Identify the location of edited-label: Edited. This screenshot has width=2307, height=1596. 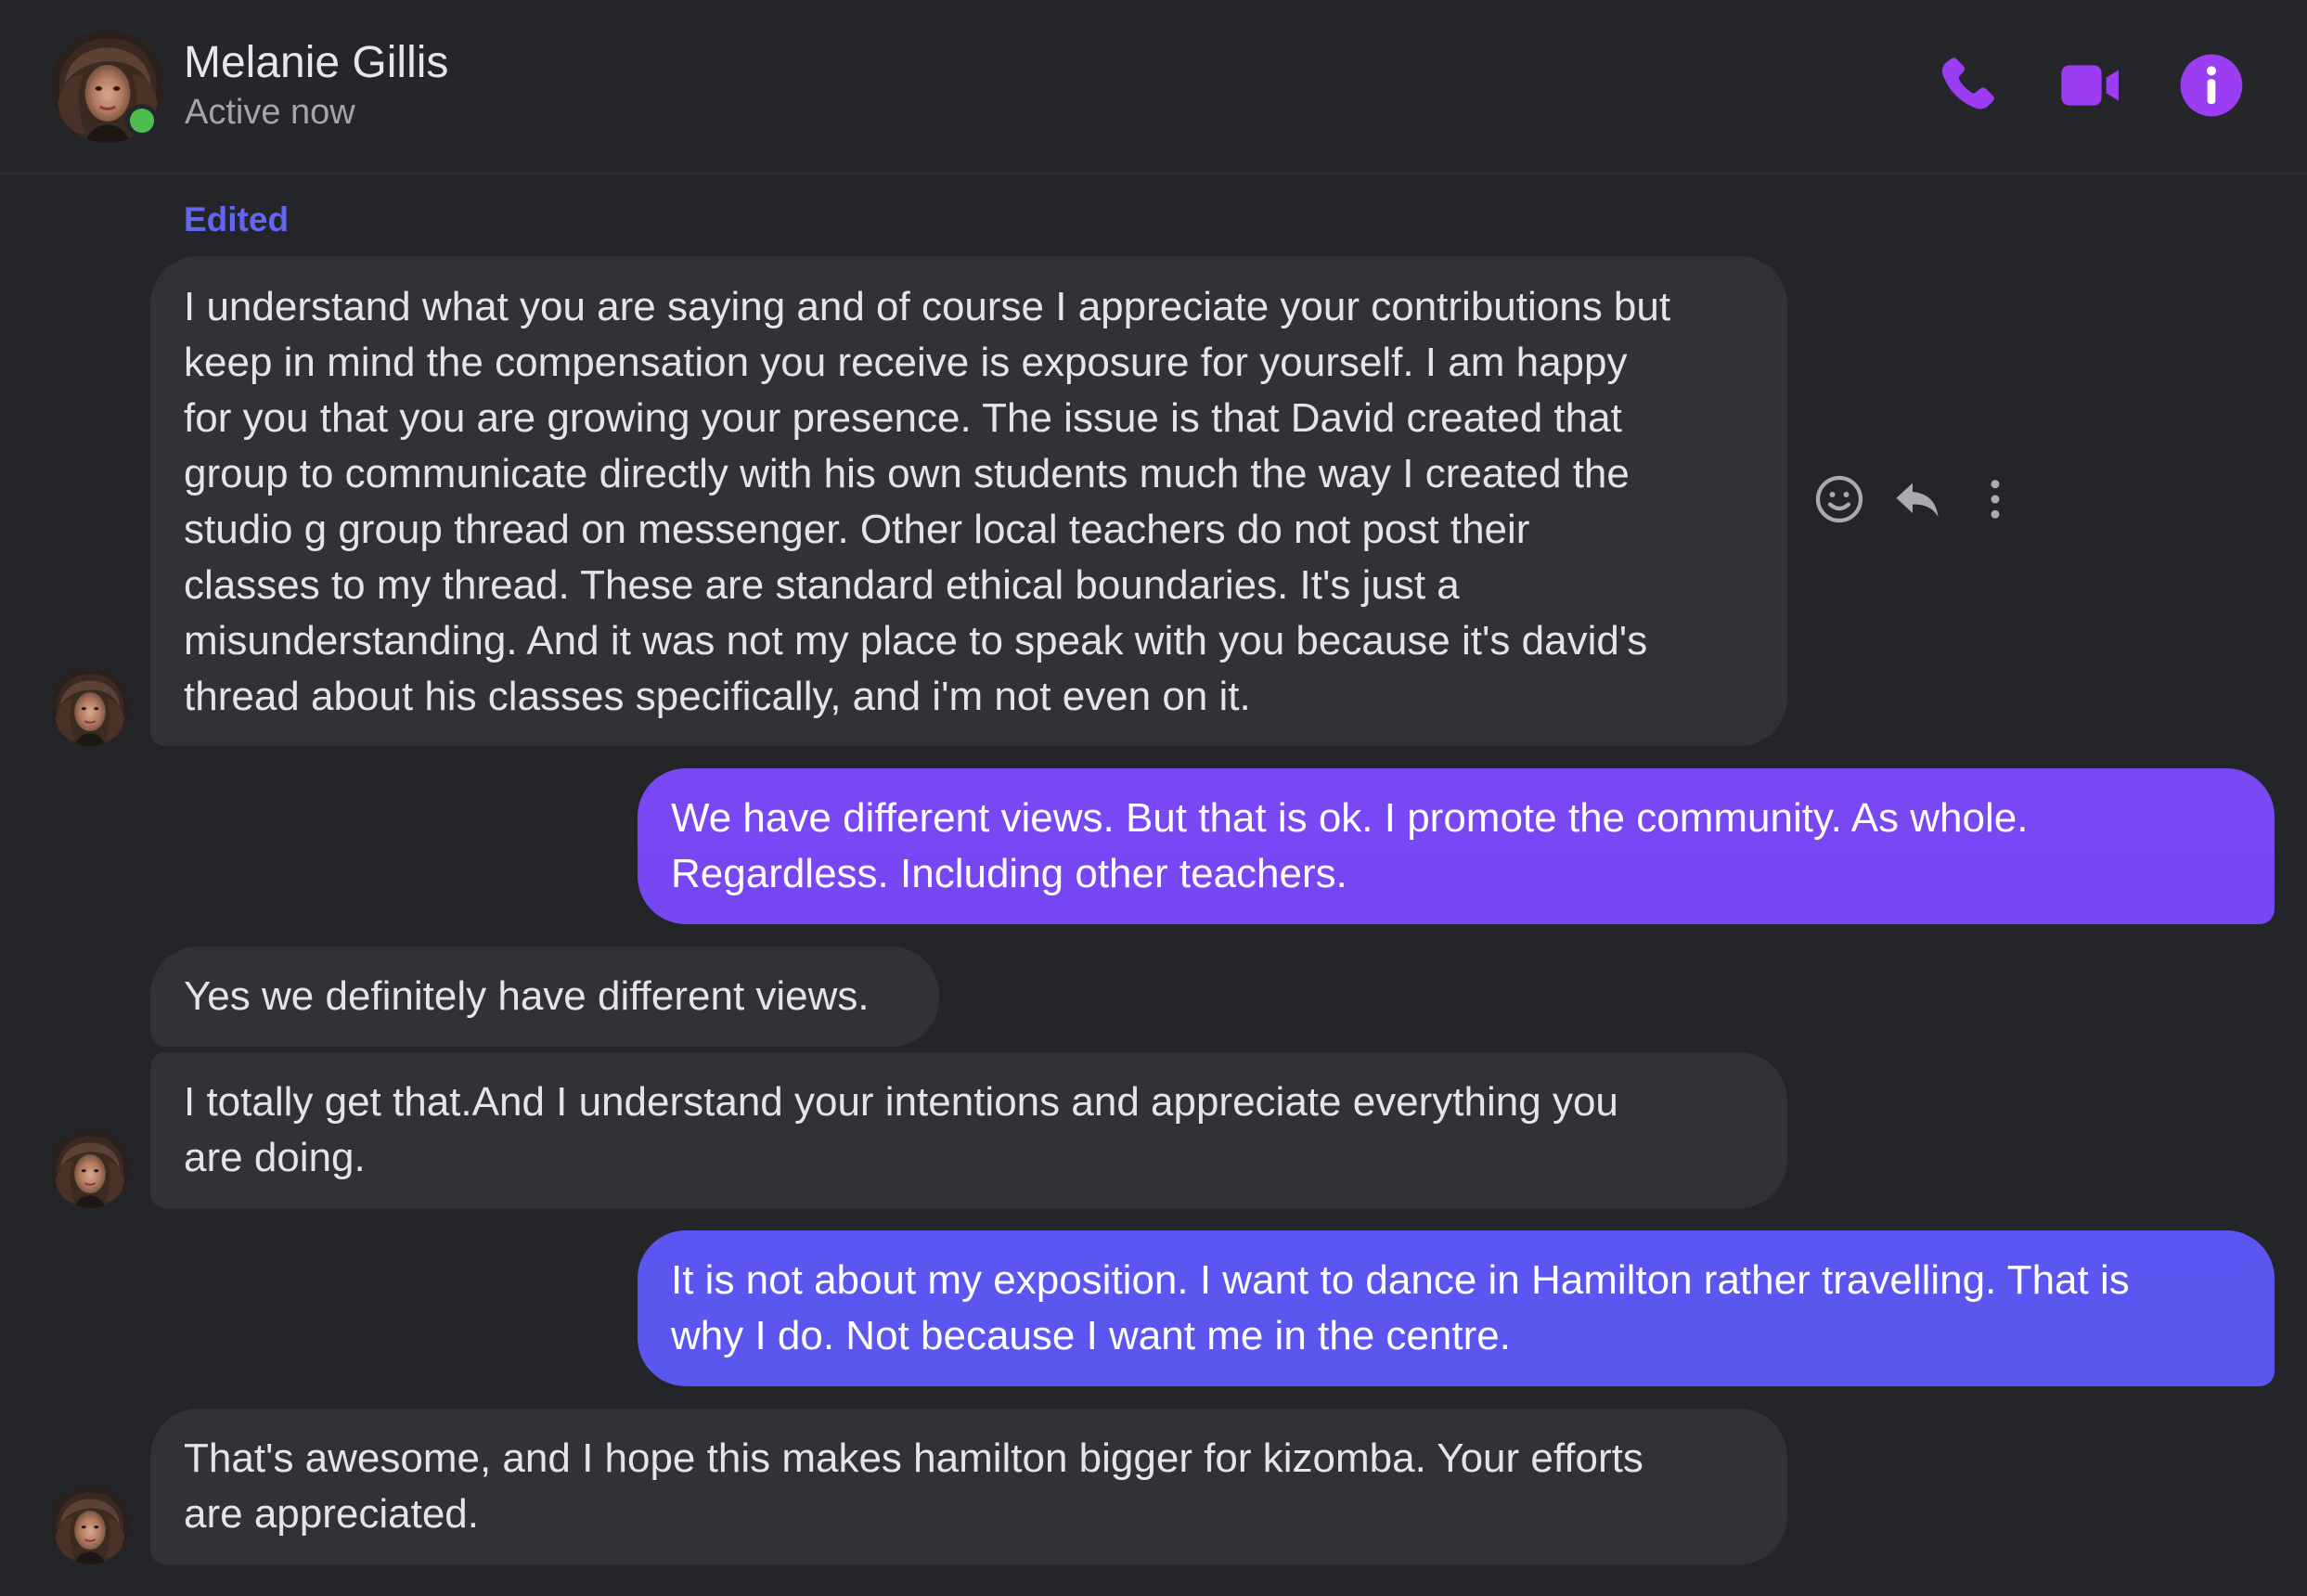
(237, 219).